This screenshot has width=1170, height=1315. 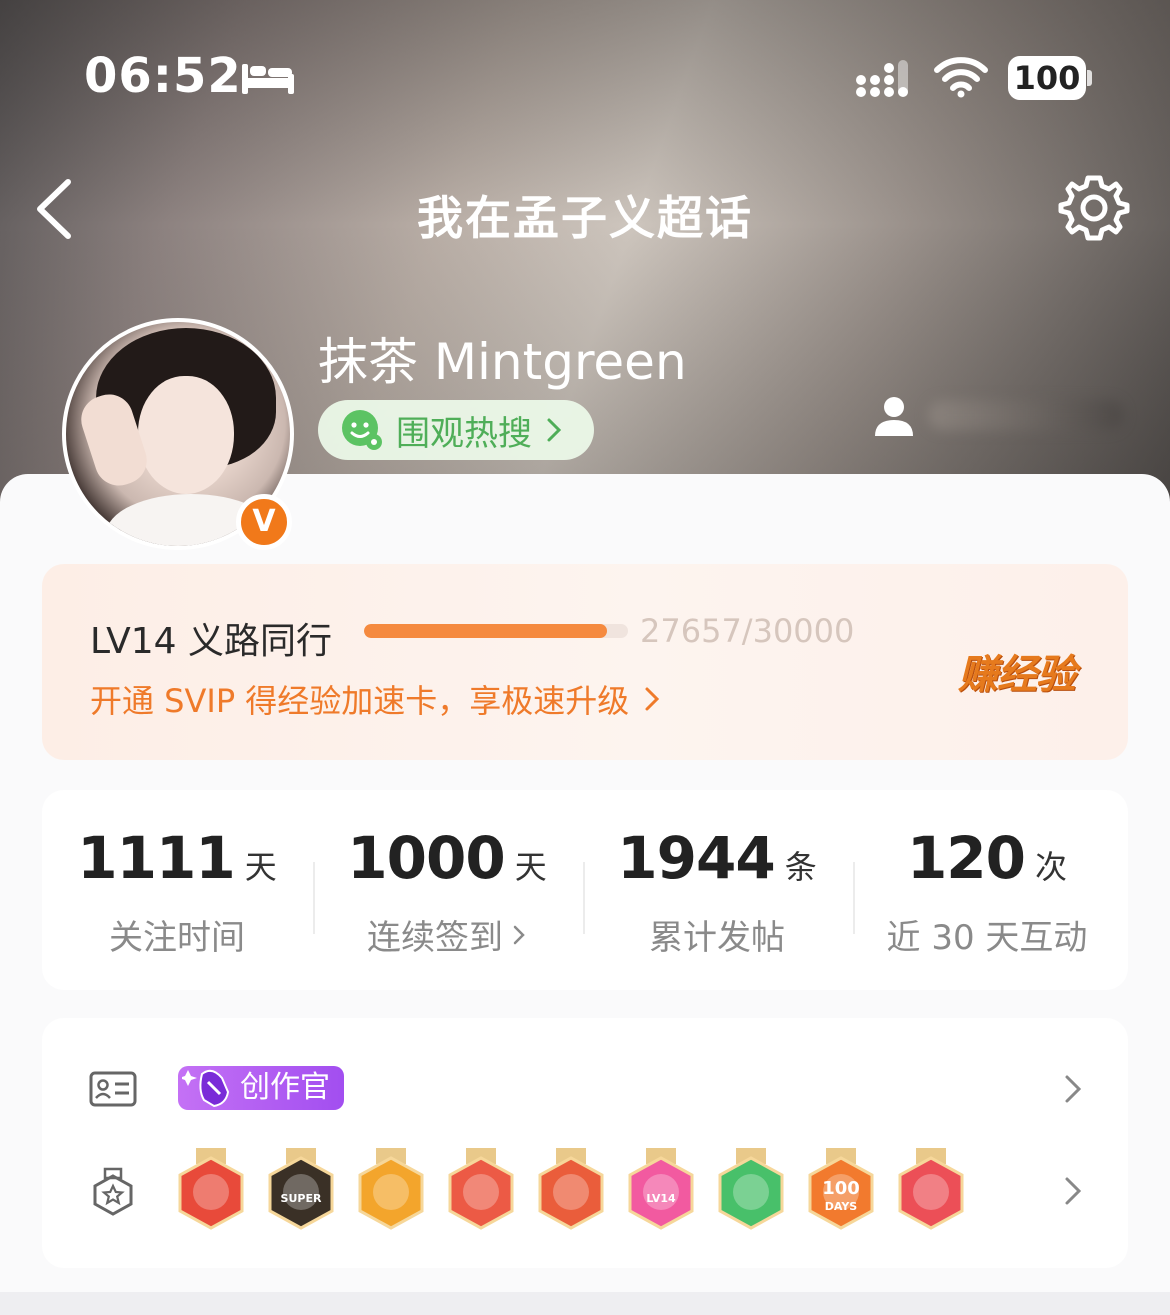 What do you see at coordinates (751, 1192) in the screenshot?
I see `hand-medal-icon` at bounding box center [751, 1192].